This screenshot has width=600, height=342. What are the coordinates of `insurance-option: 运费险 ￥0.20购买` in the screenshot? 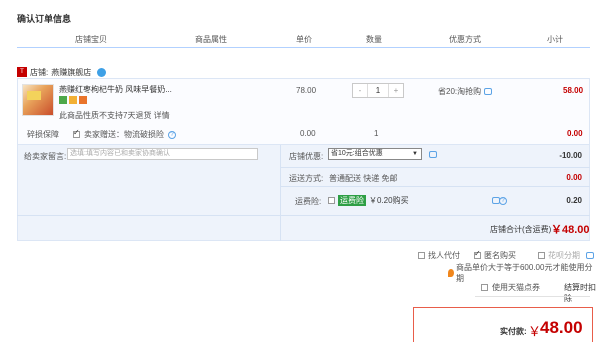 It's located at (368, 200).